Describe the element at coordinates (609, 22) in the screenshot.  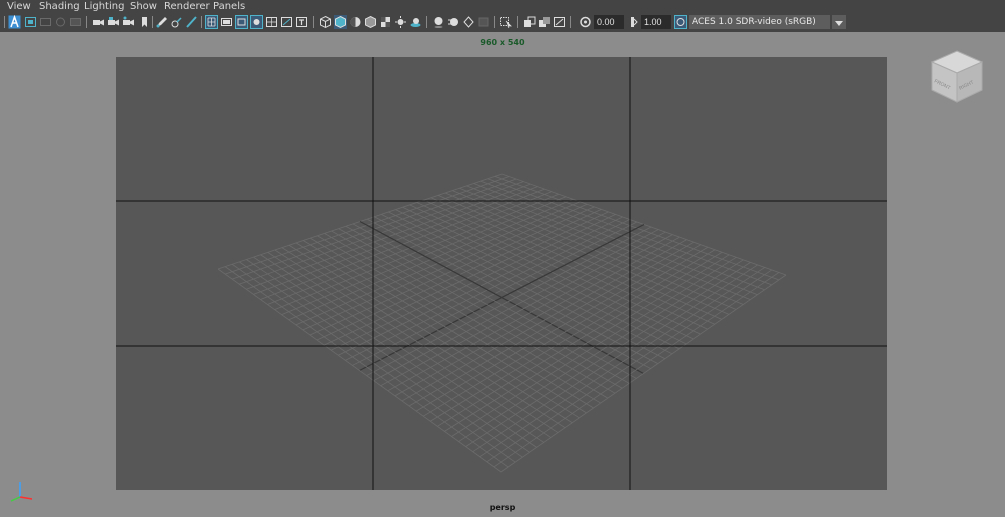
I see `exposure-input` at that location.